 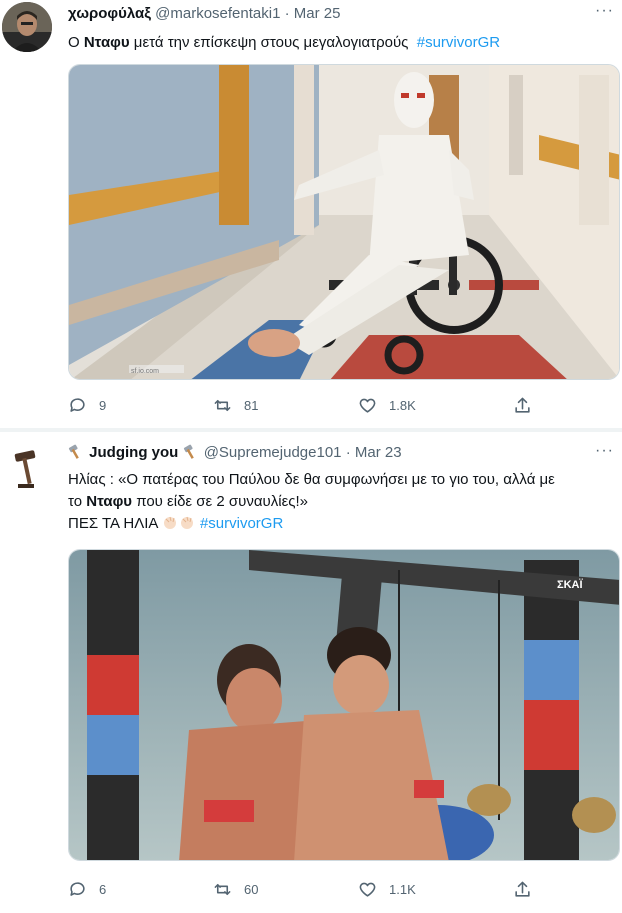 I want to click on tweet-text-part: που είδε σε 2 συναυλίες!», so click(x=220, y=501).